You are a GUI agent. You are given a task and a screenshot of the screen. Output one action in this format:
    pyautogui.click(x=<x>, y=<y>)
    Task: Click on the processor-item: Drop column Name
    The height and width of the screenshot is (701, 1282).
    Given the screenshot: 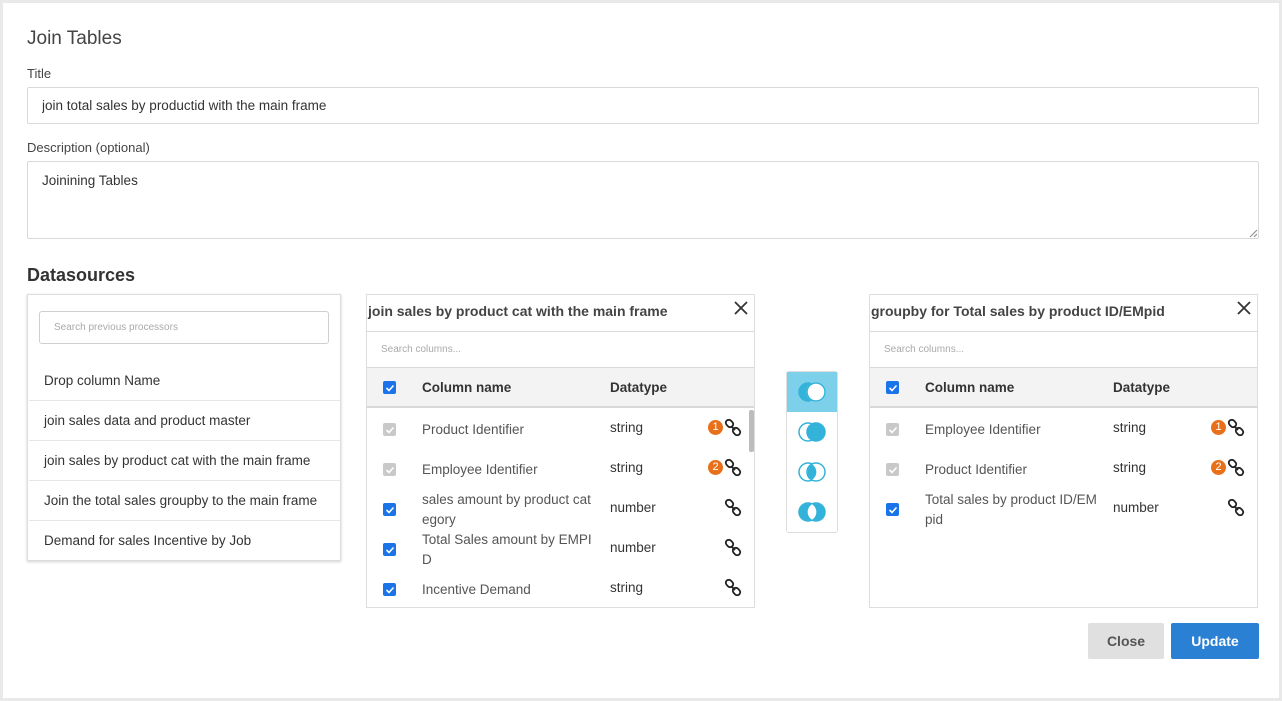 What is the action you would take?
    pyautogui.click(x=184, y=381)
    